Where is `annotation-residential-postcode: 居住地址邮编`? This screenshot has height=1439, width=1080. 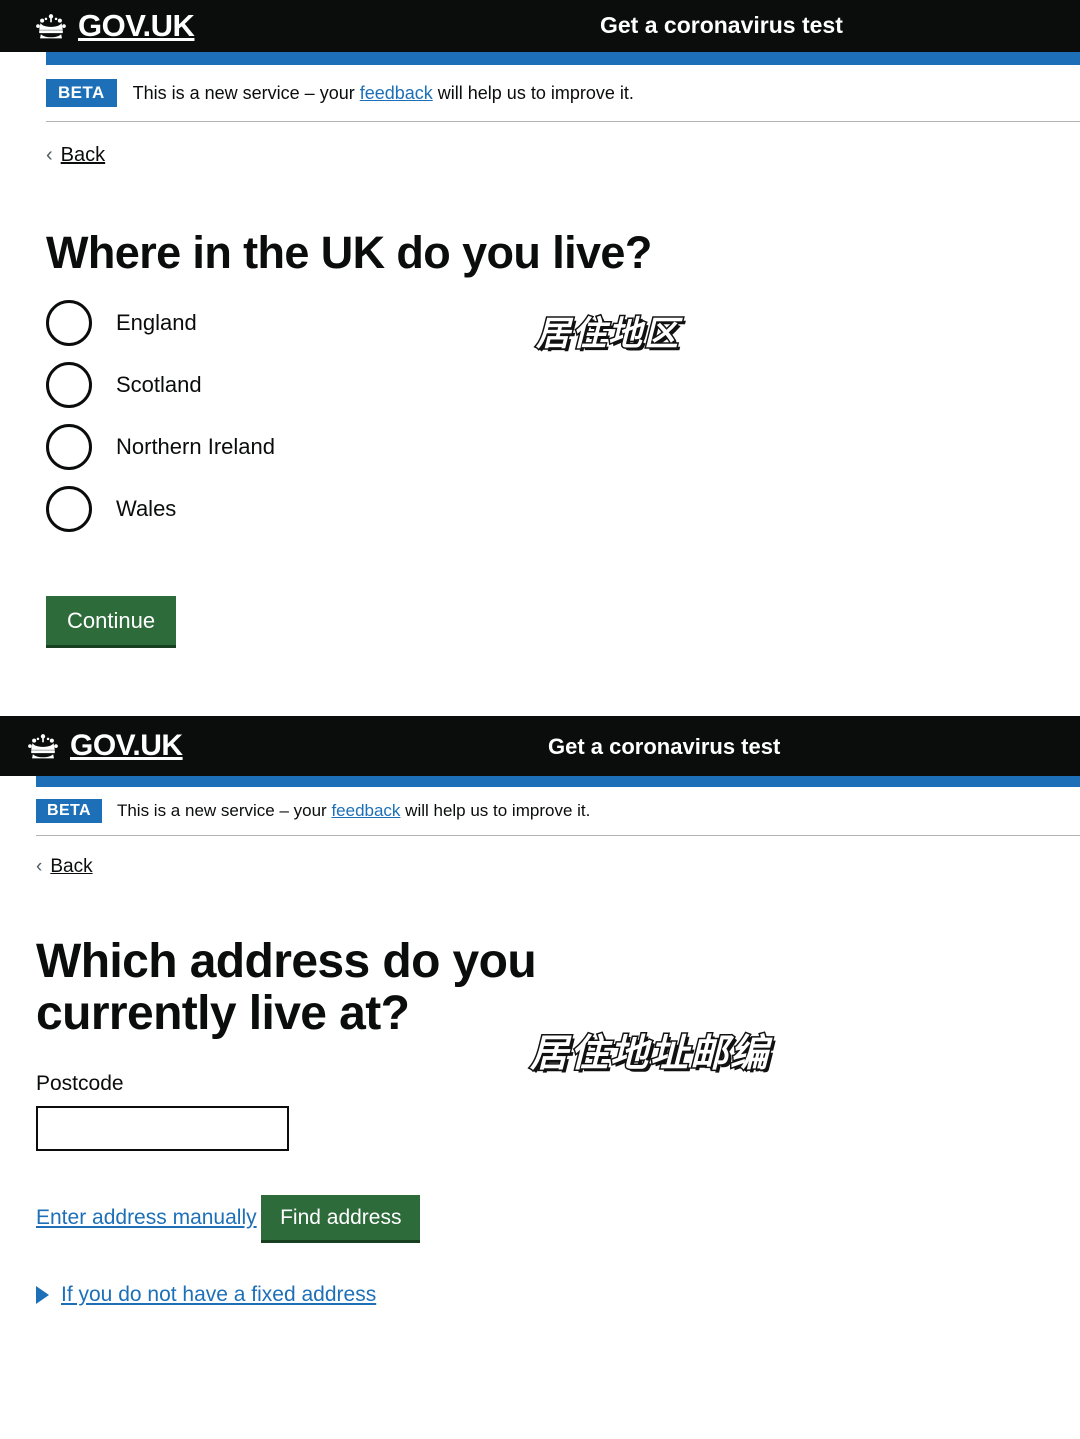
annotation-residential-postcode: 居住地址邮编 is located at coordinates (649, 1053).